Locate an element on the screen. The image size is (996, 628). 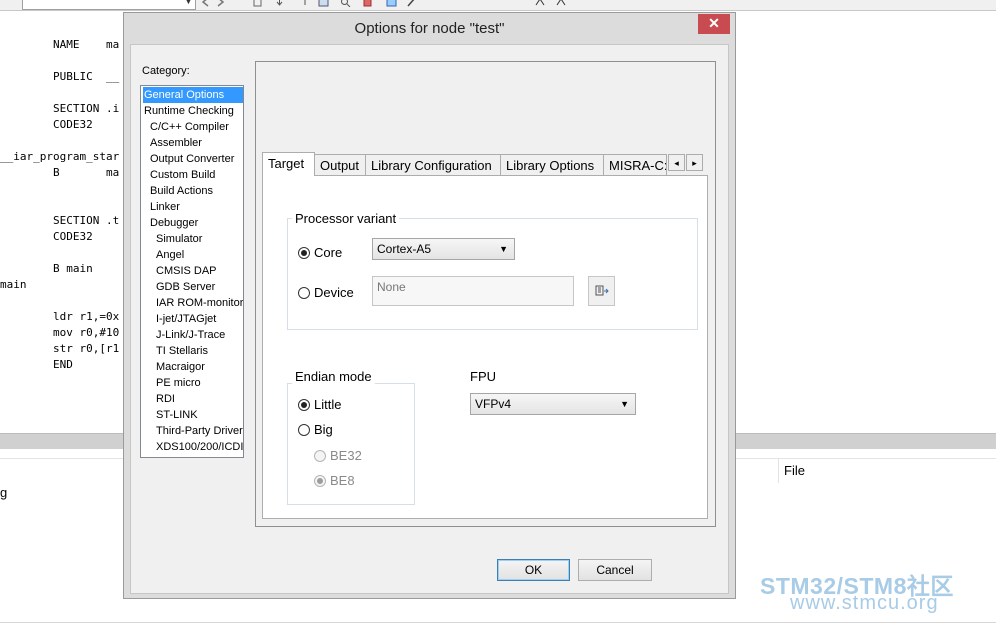
category-item-i-jet-jtagjet: I-jet/JTAGjet is located at coordinates (193, 319).